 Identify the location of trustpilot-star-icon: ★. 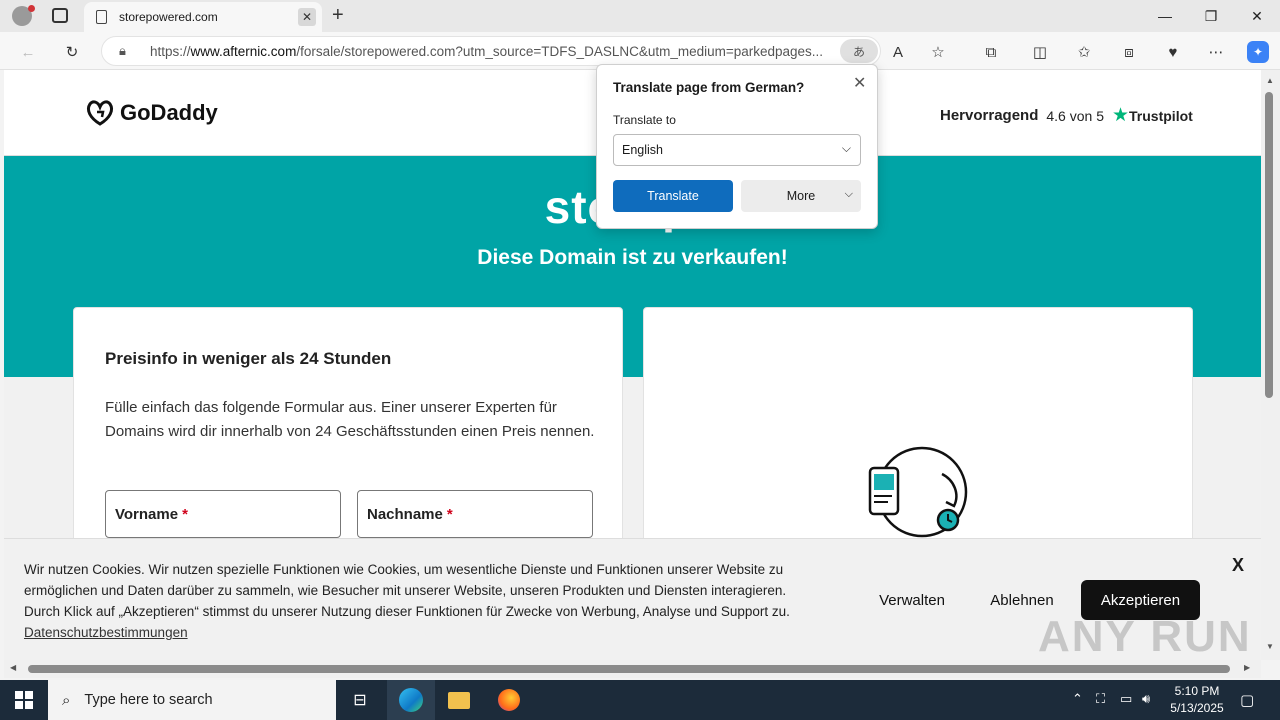
(1120, 115).